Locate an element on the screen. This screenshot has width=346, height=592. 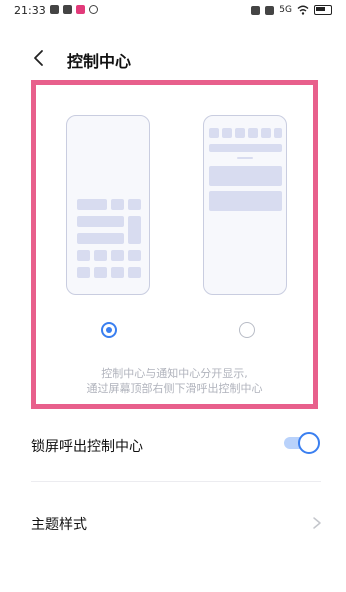
style-description: 控制中心与通知中心分开显示, 通过屏幕顶部右侧下滑呼出控制中心 is located at coordinates (174, 381).